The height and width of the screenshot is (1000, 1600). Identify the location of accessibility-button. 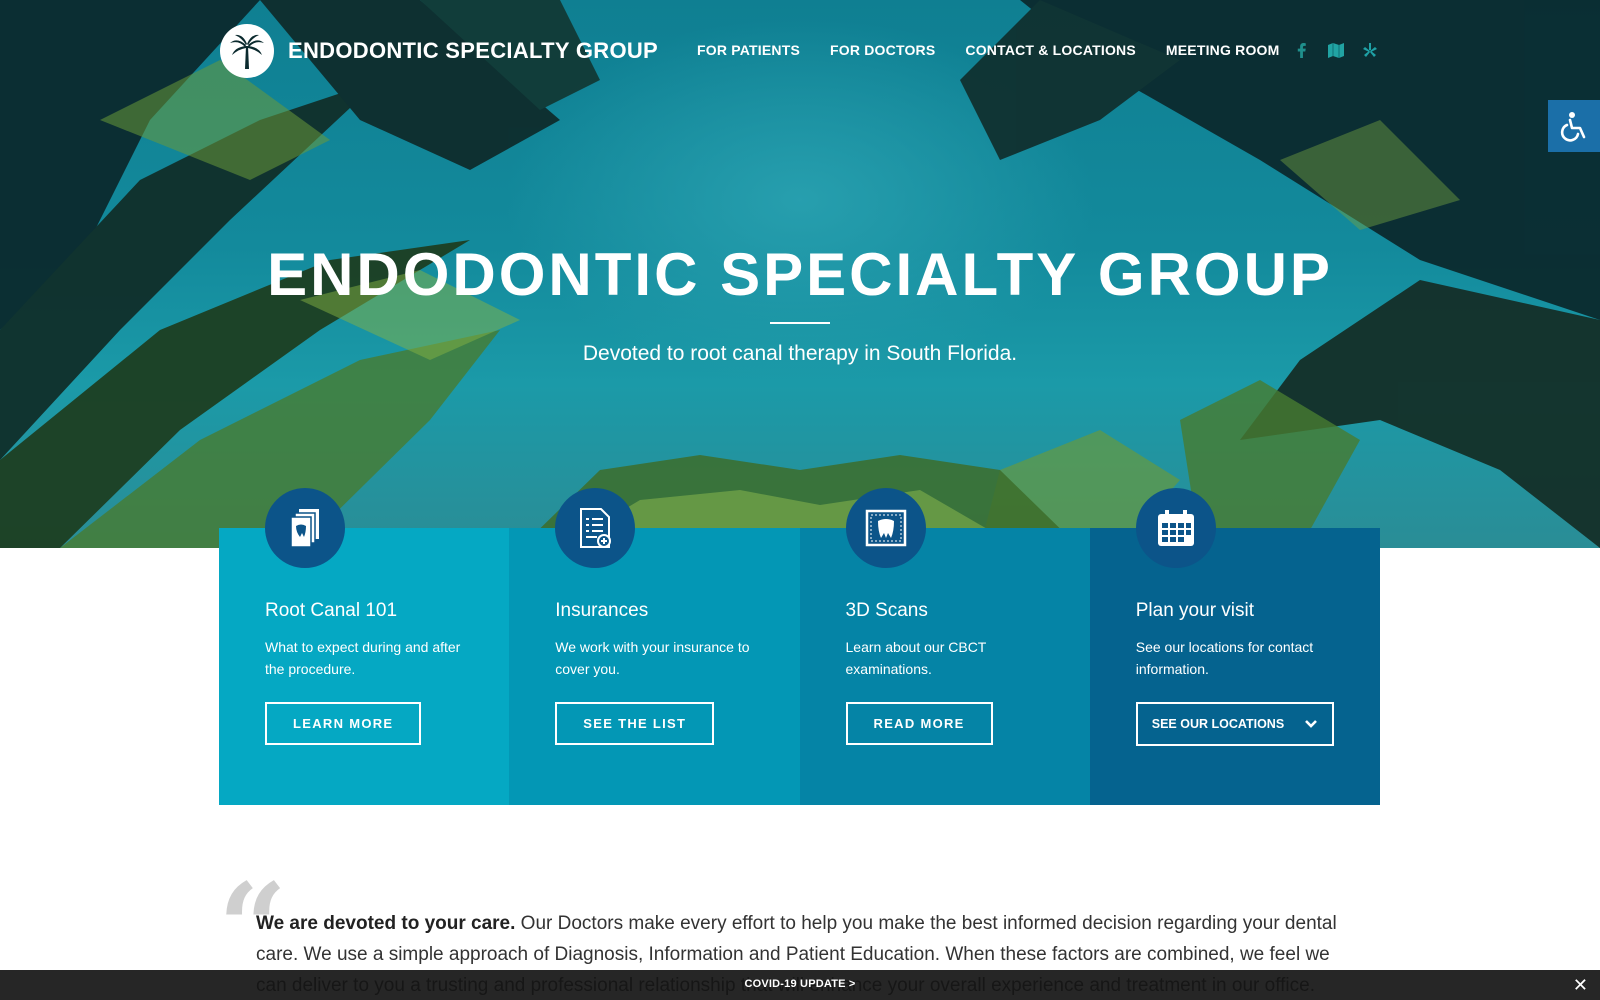
(1574, 126).